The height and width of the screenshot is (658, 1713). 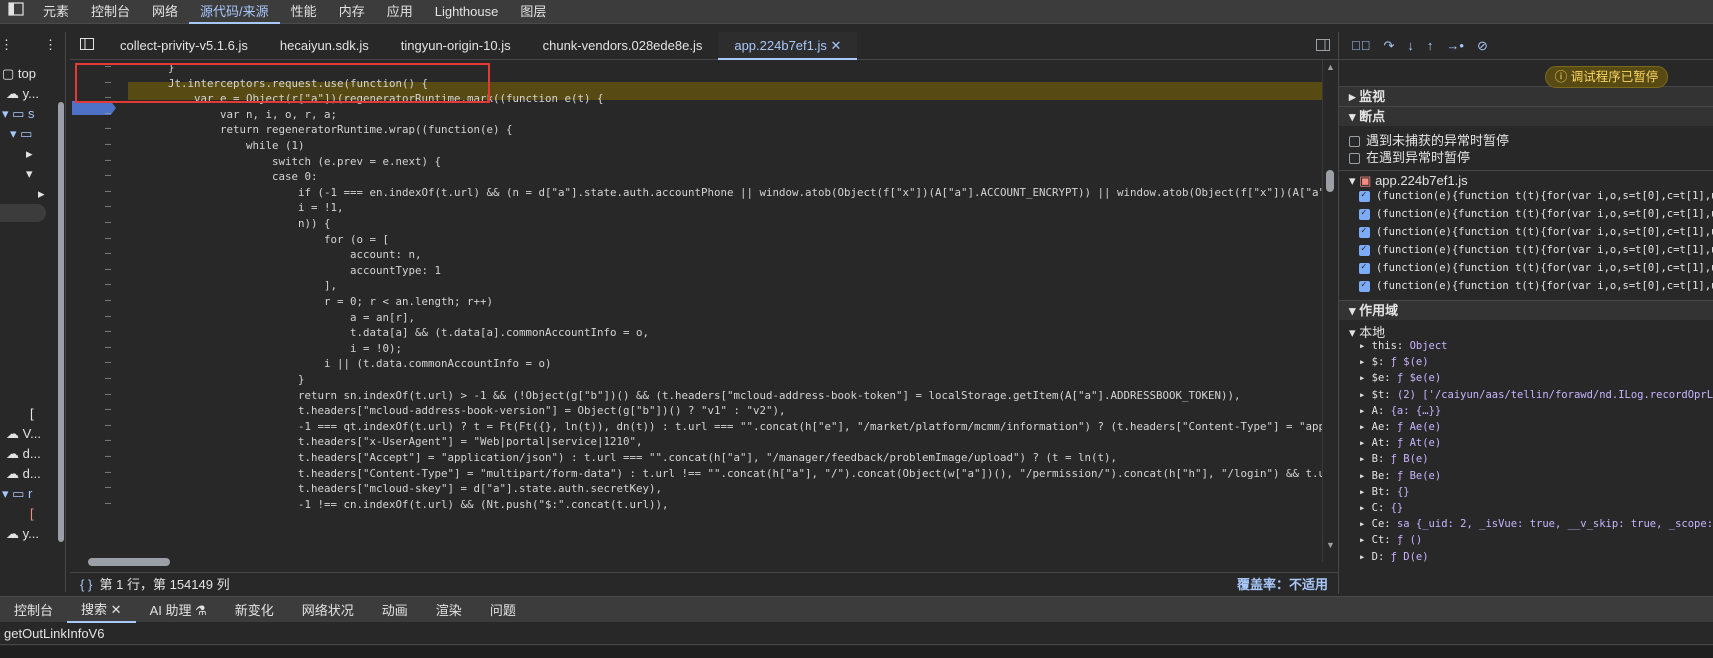 What do you see at coordinates (395, 609) in the screenshot?
I see `drawer-tab-animations: 动画` at bounding box center [395, 609].